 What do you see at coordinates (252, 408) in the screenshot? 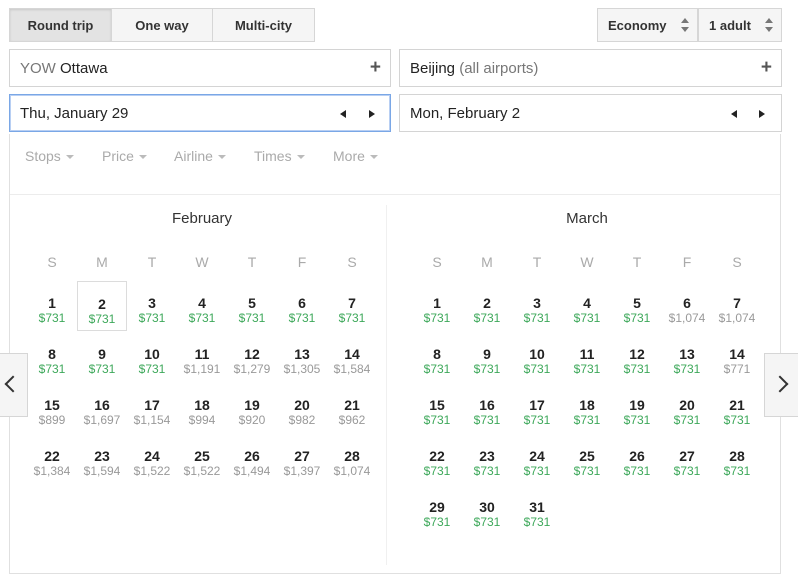
I see `calendar-day: 19 $920` at bounding box center [252, 408].